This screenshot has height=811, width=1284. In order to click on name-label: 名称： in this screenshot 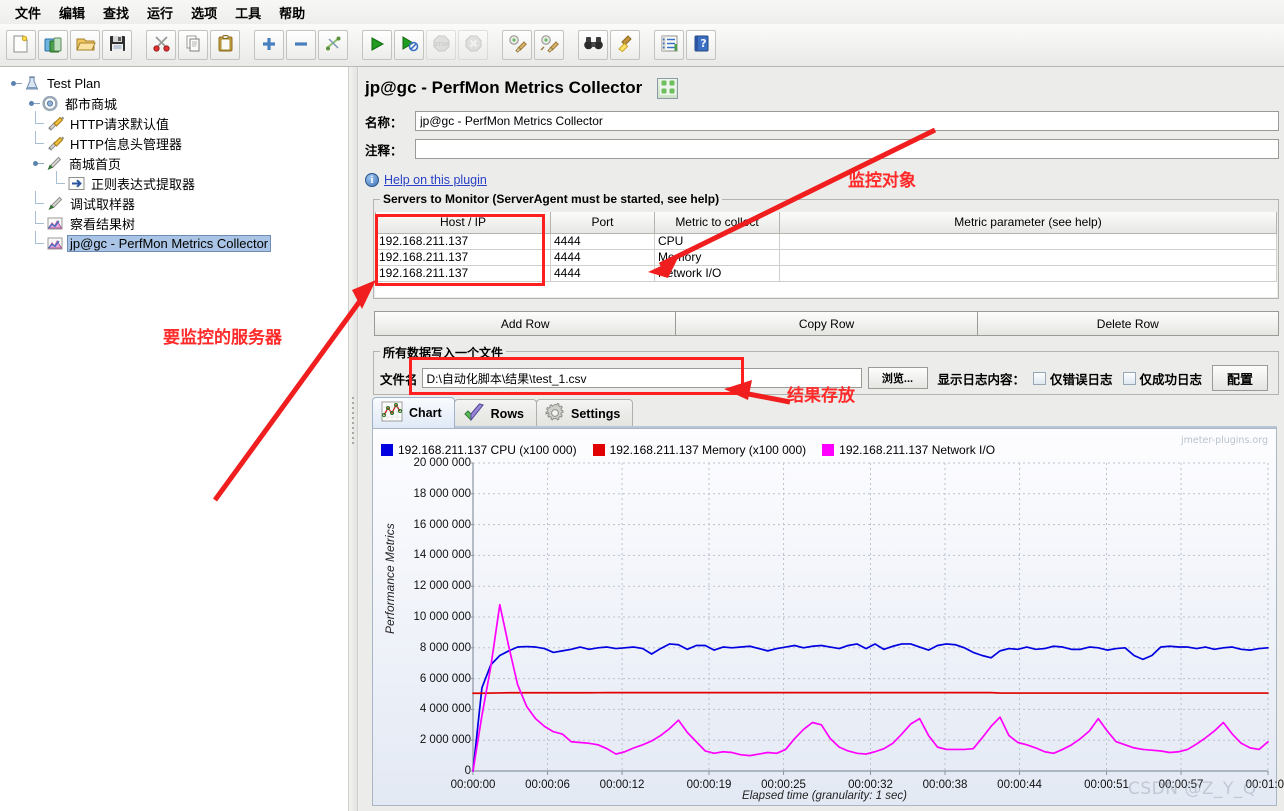, I will do `click(384, 122)`.